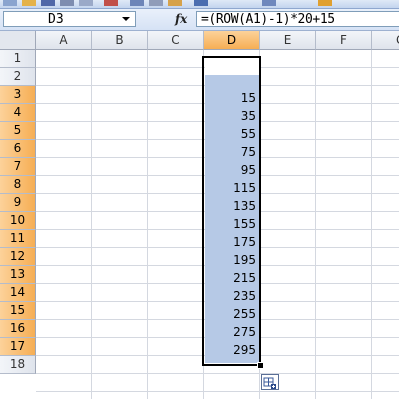 This screenshot has width=399, height=399. What do you see at coordinates (18, 40) in the screenshot?
I see `select-all-corner` at bounding box center [18, 40].